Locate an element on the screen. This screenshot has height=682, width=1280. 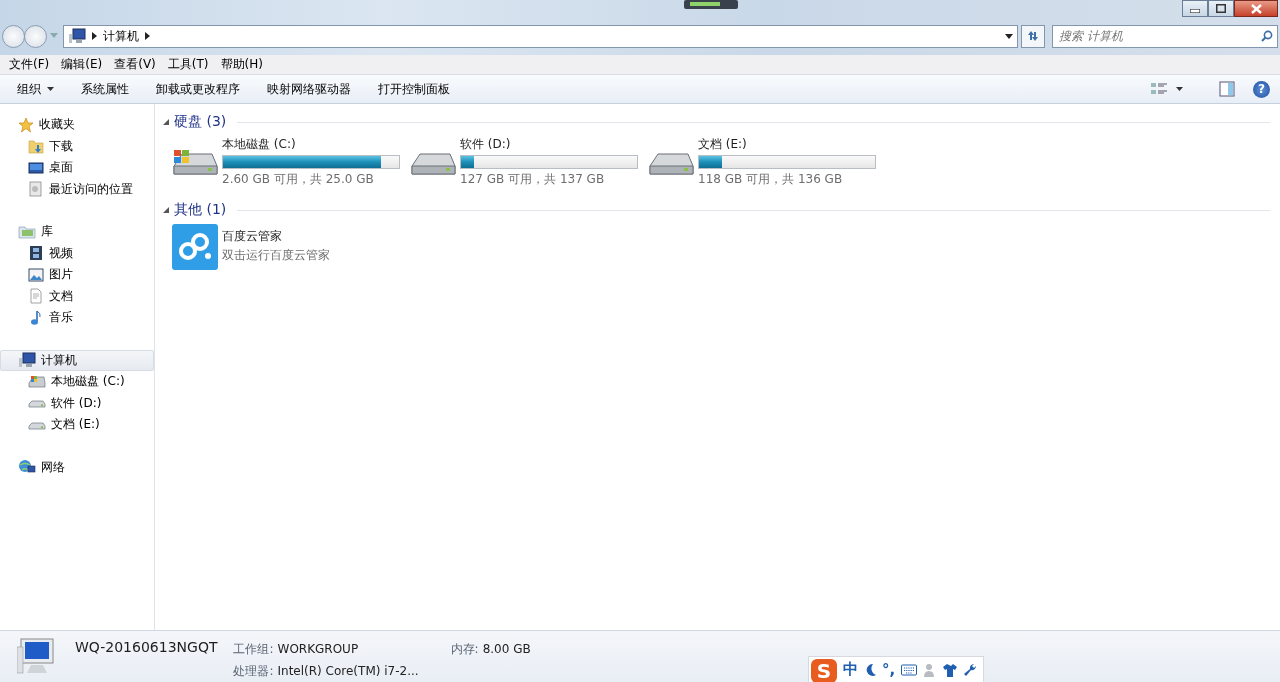
close-icon is located at coordinates (1256, 8).